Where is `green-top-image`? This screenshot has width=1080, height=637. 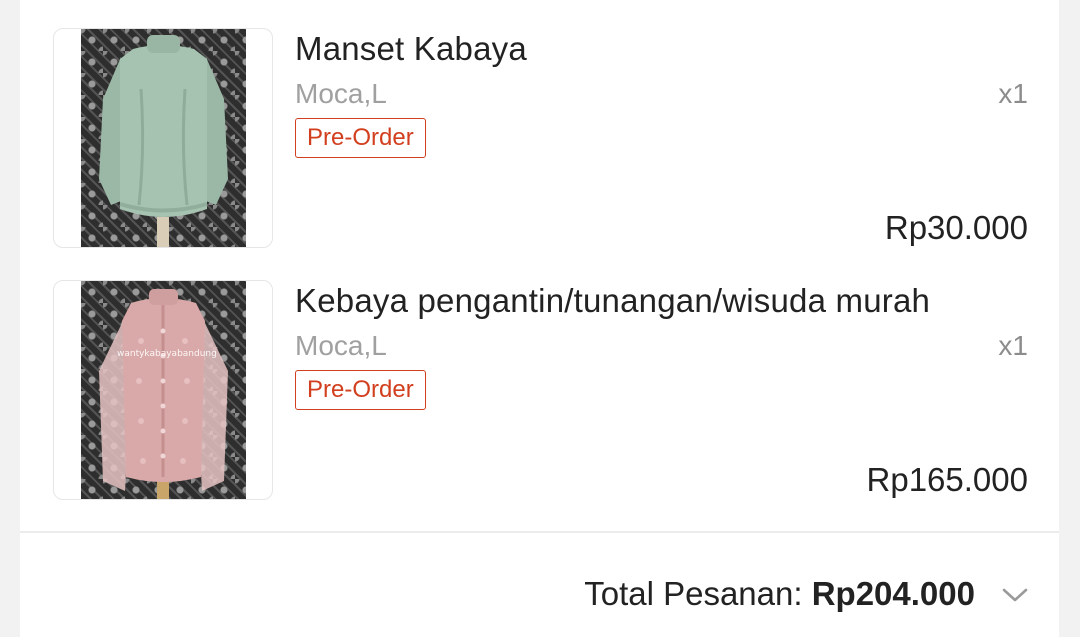 green-top-image is located at coordinates (163, 141).